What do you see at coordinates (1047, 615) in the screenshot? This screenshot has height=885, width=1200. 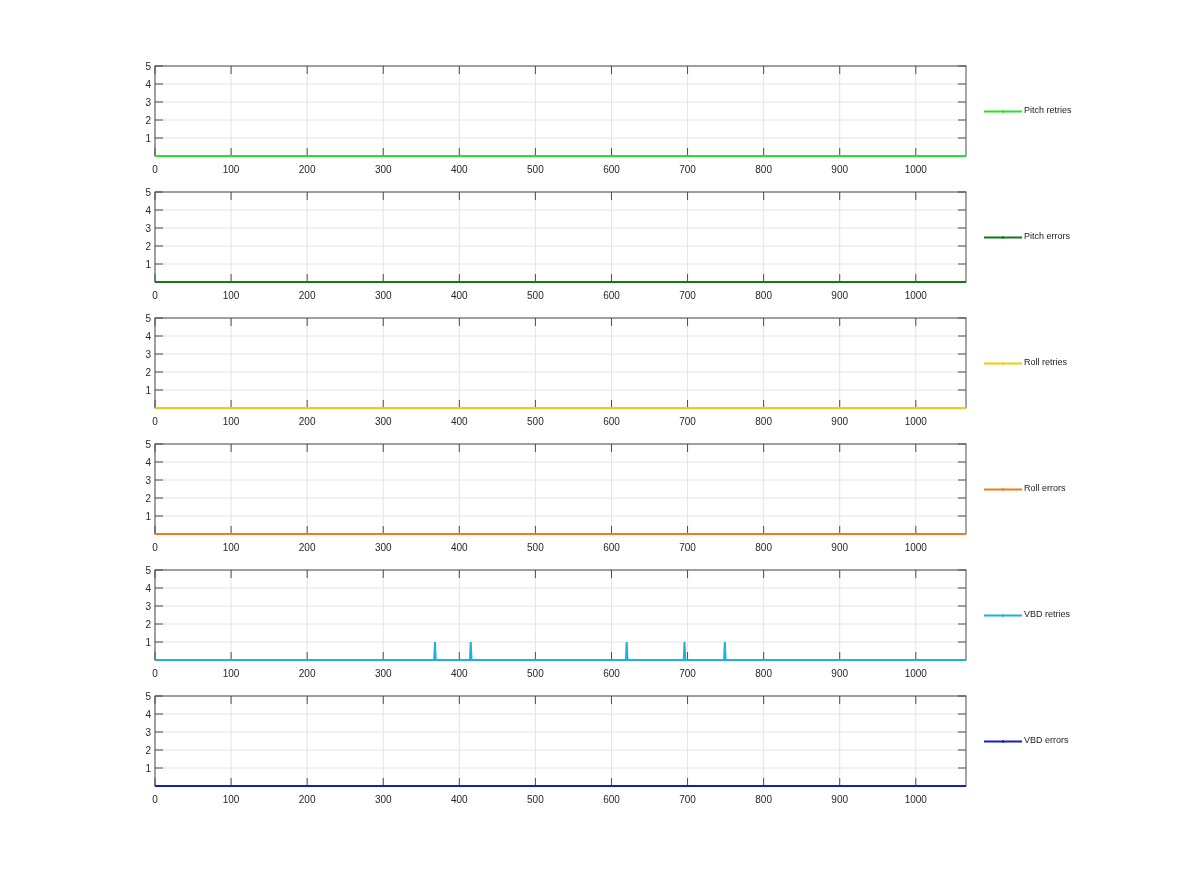 I see `legend-label: VBD retries` at bounding box center [1047, 615].